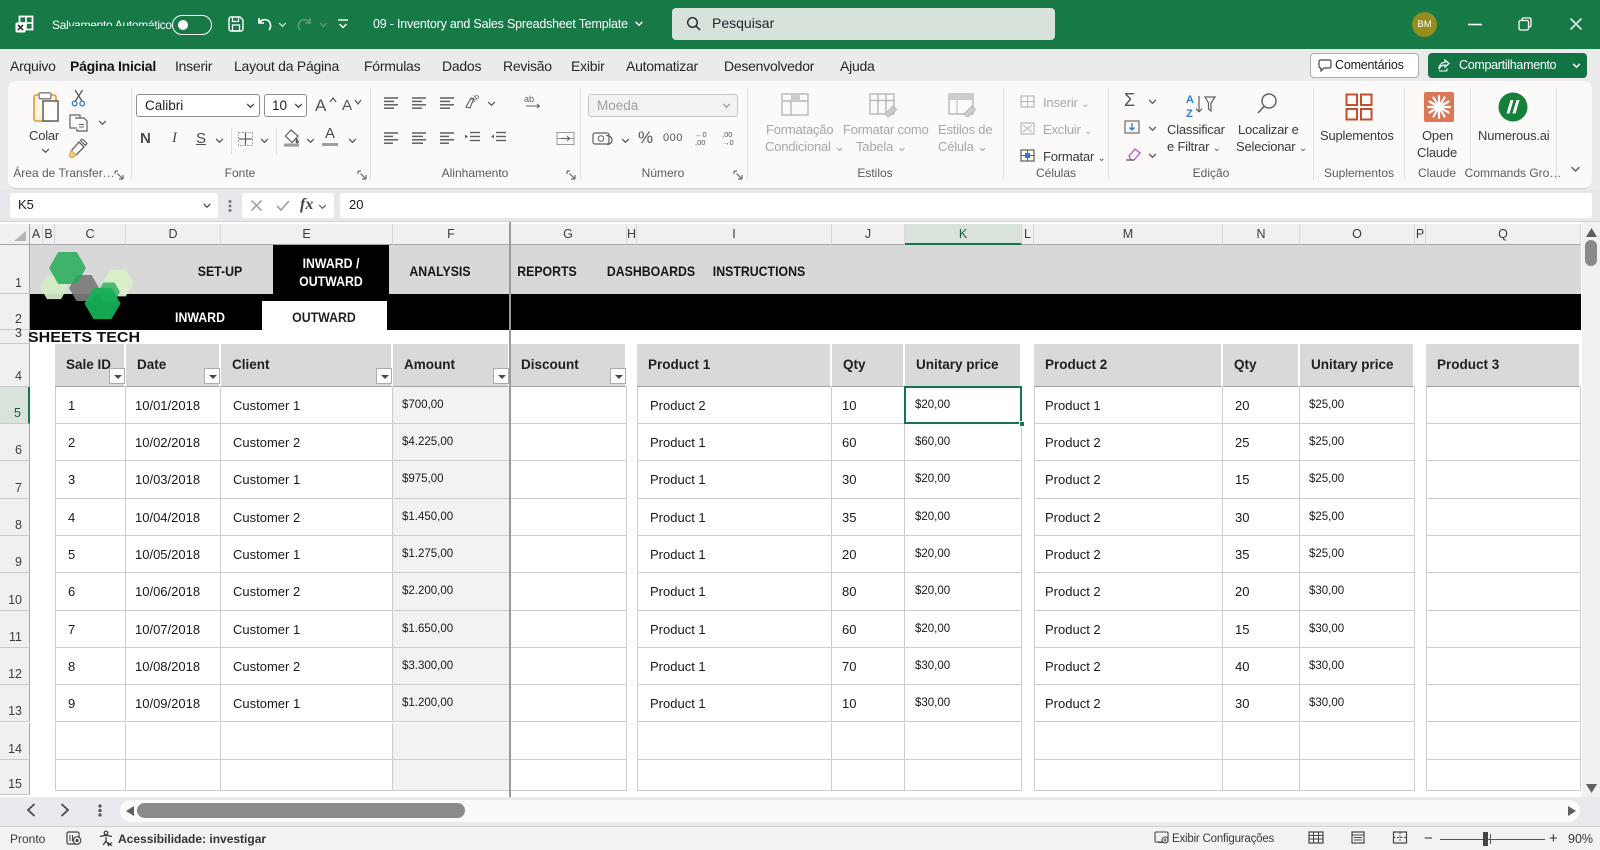  I want to click on svg-text: ,00, so click(700, 142).